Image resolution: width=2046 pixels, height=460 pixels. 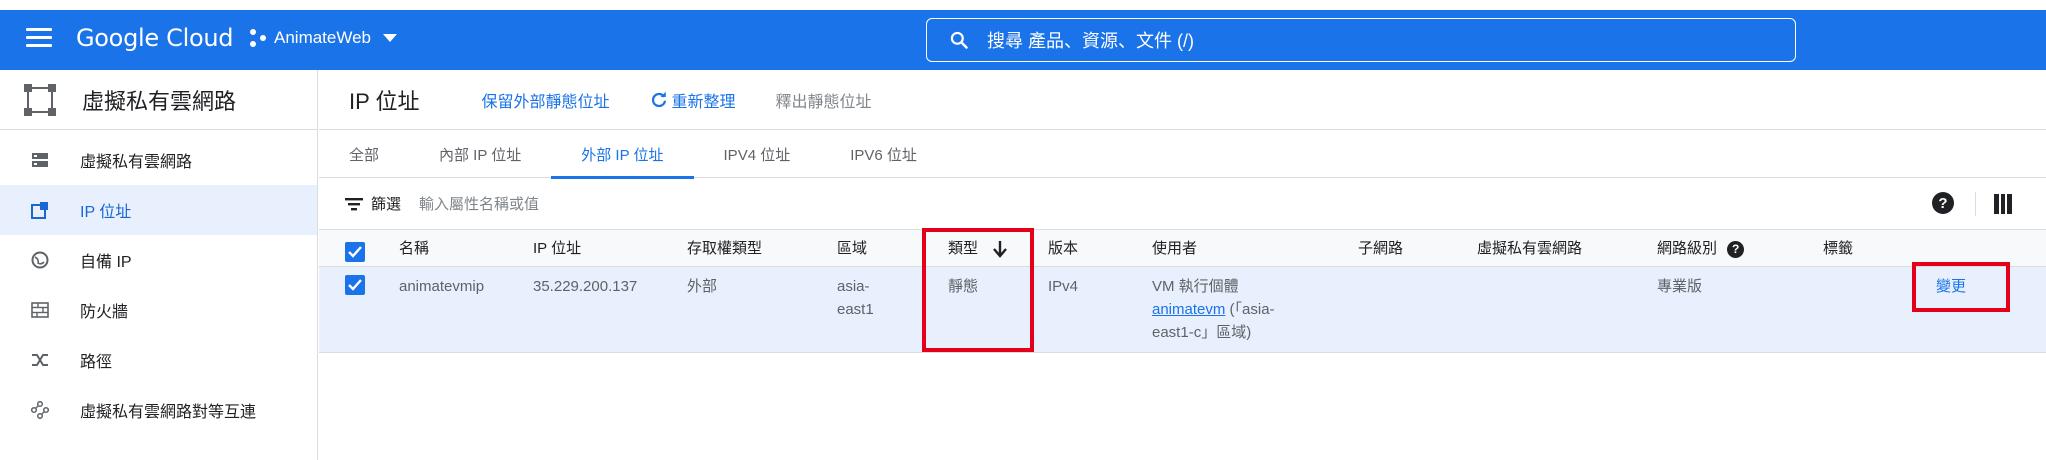 I want to click on sidebar-item-peering: 虛擬私有雲網路對等互連, so click(x=158, y=410).